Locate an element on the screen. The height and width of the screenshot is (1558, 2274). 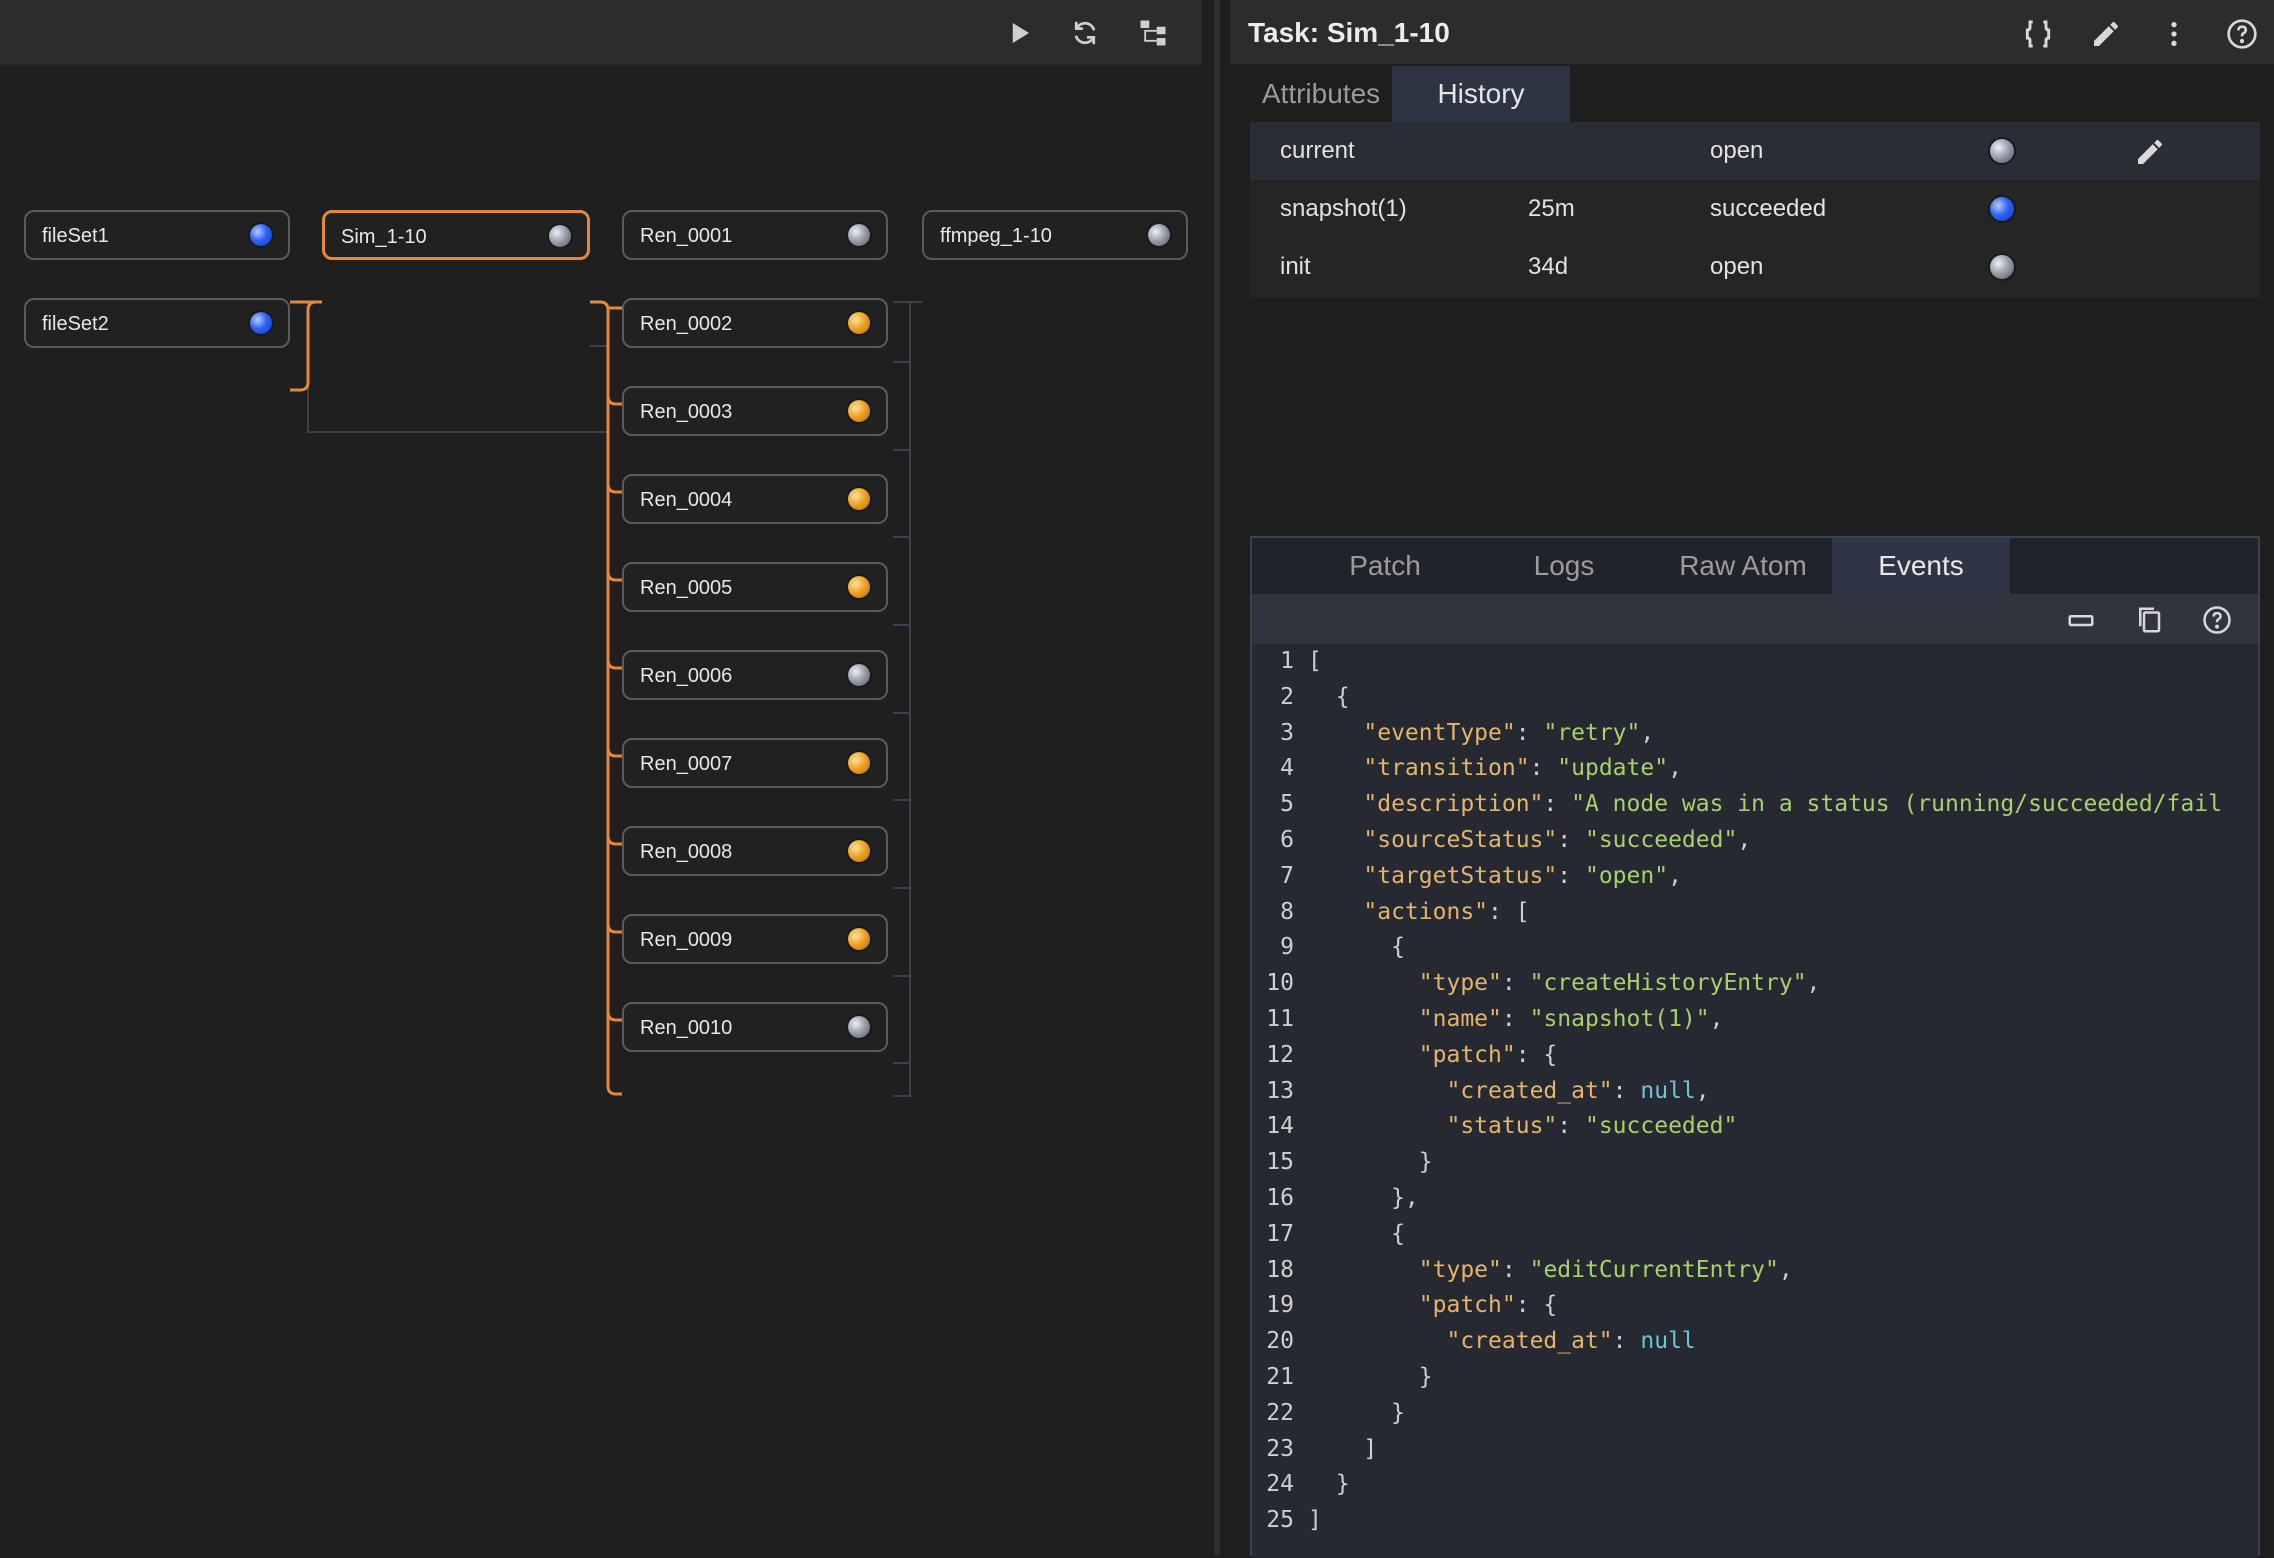
graph-node-r10: Ren_0010 is located at coordinates (755, 1027).